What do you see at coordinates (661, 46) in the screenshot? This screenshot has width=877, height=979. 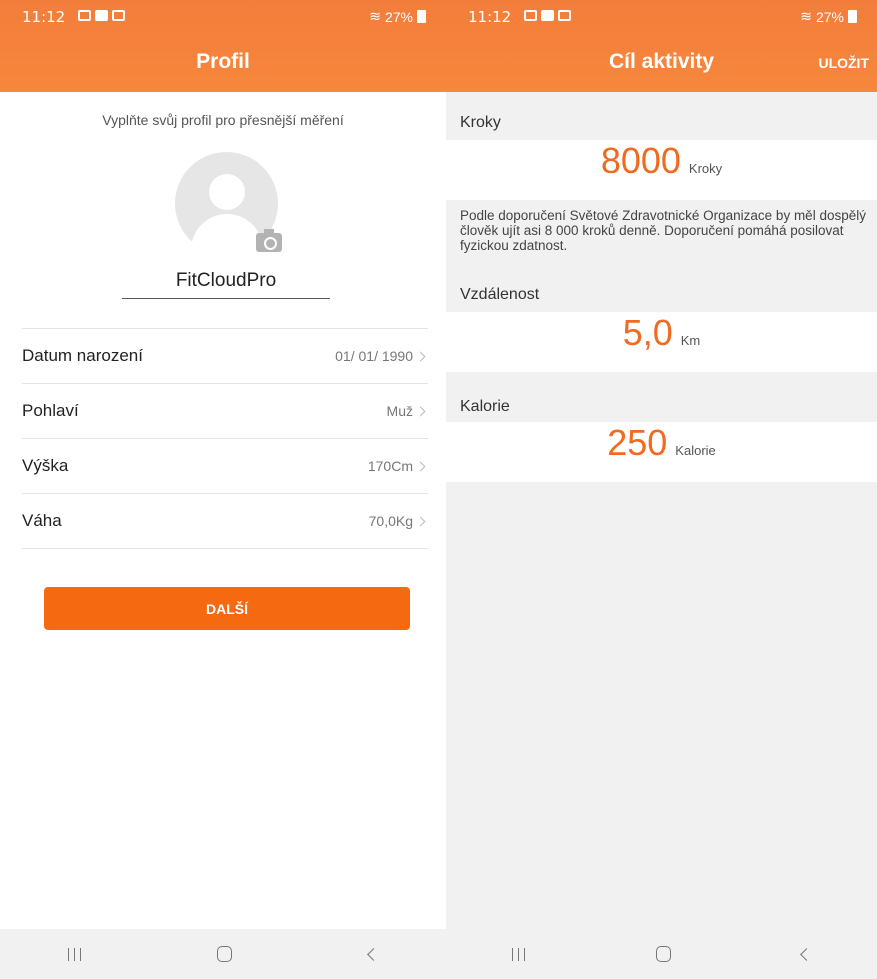 I see `activity-header: 11:12 ≋ 27% Cíl aktivity ULOŽIT` at bounding box center [661, 46].